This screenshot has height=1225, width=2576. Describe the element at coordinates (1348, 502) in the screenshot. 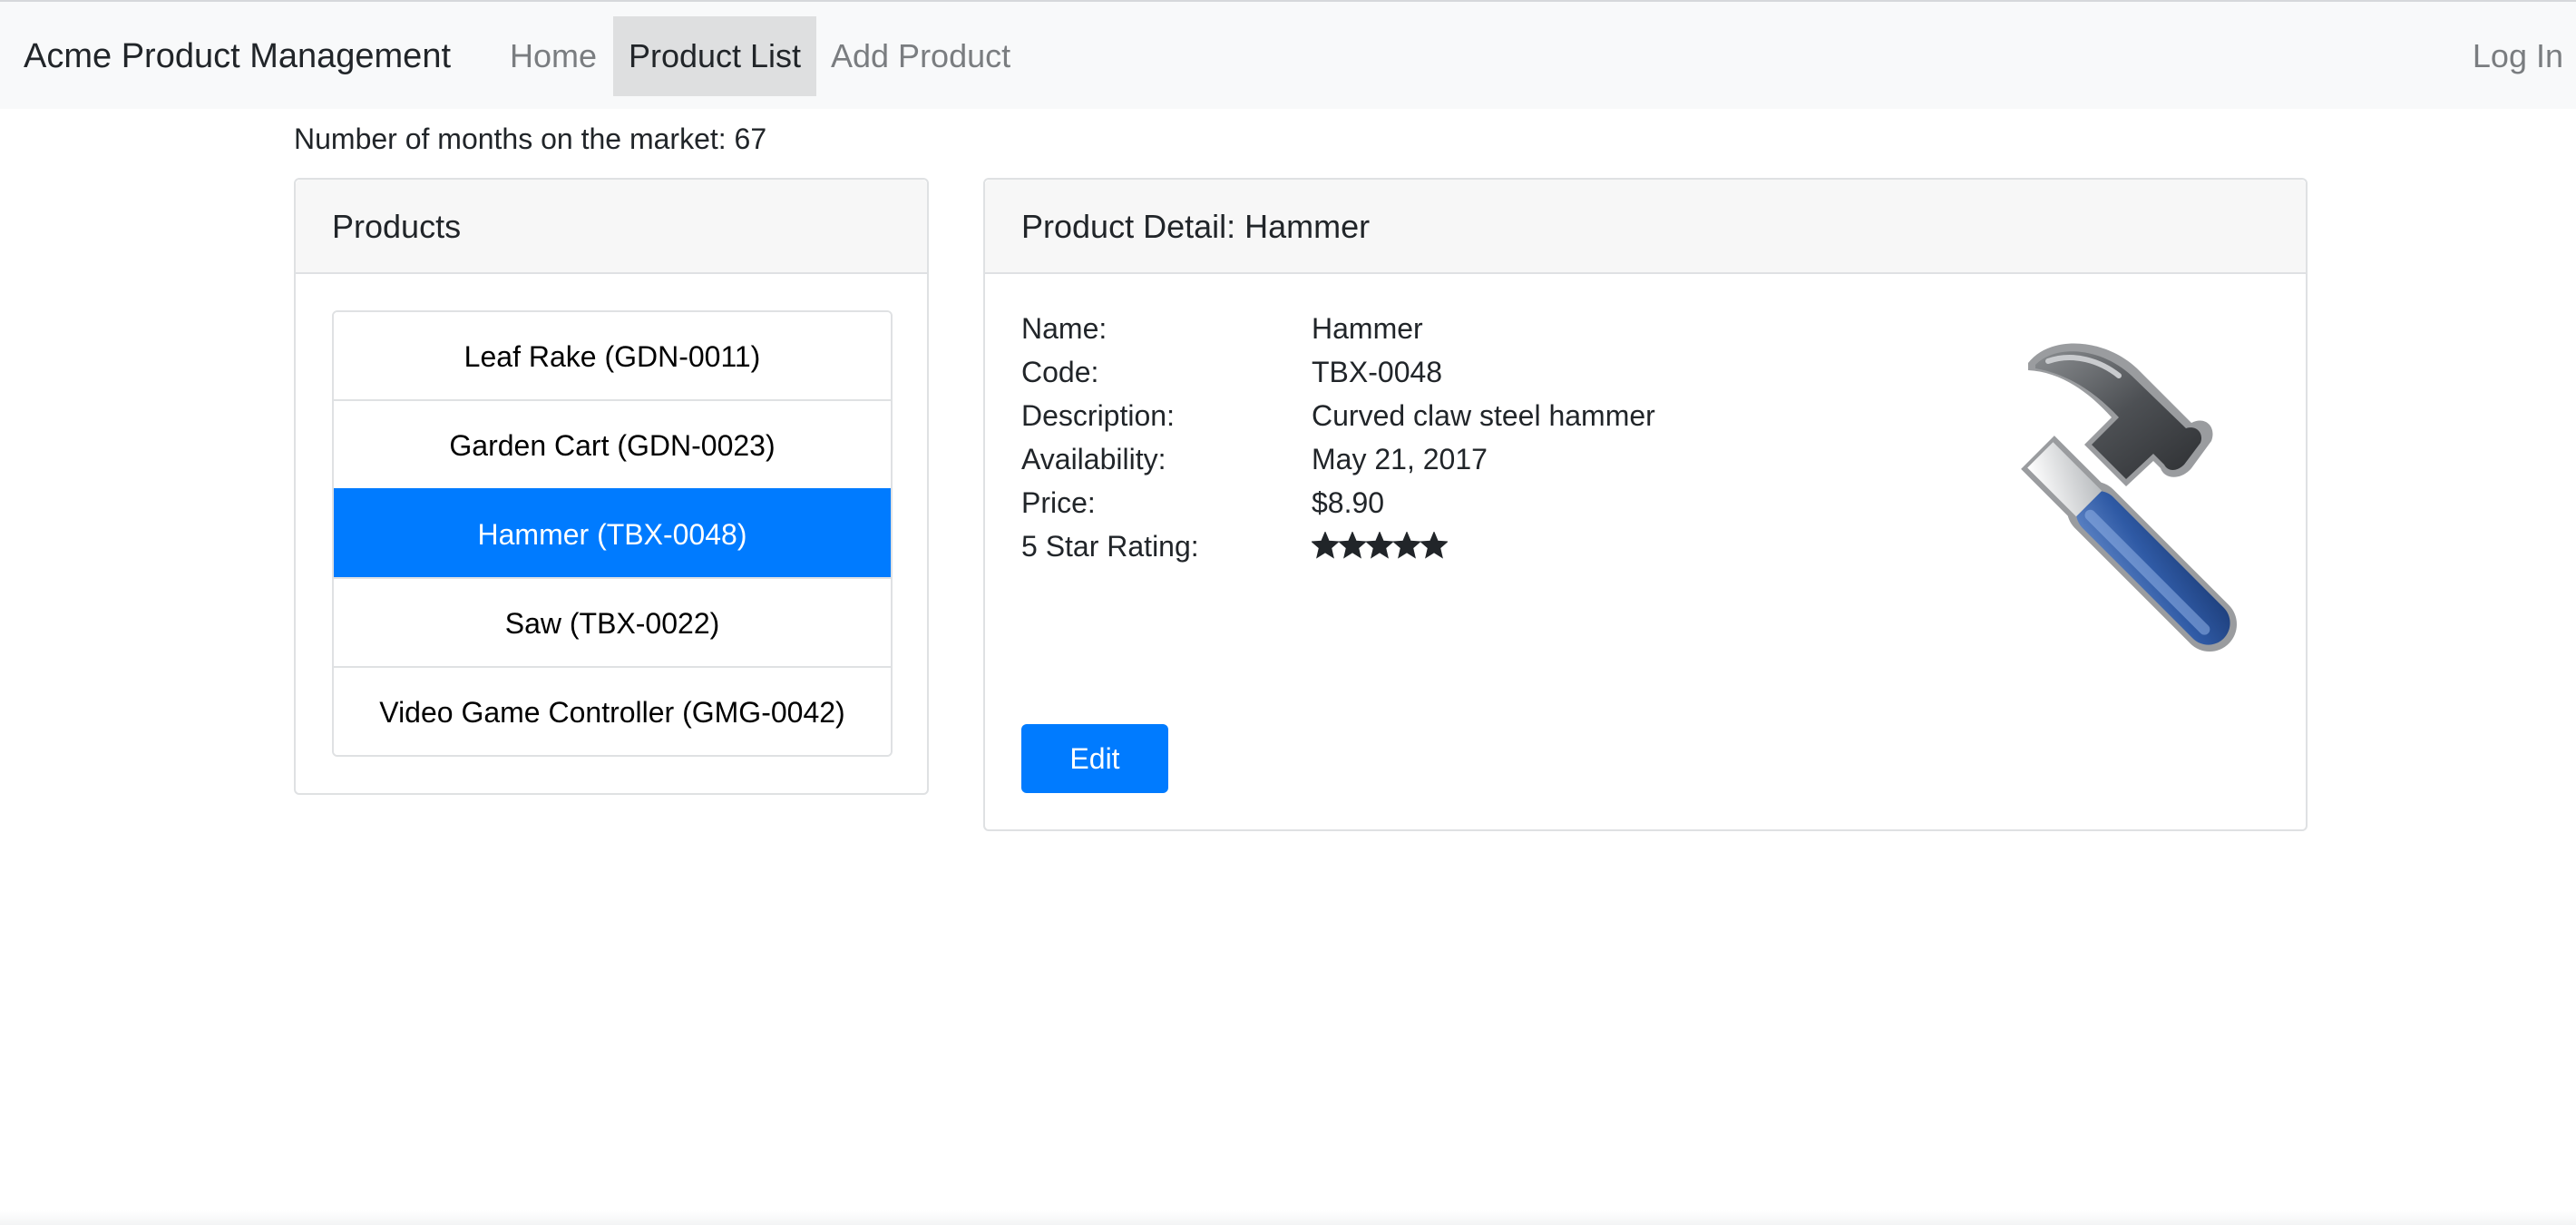

I see `price-value: $8.90` at that location.